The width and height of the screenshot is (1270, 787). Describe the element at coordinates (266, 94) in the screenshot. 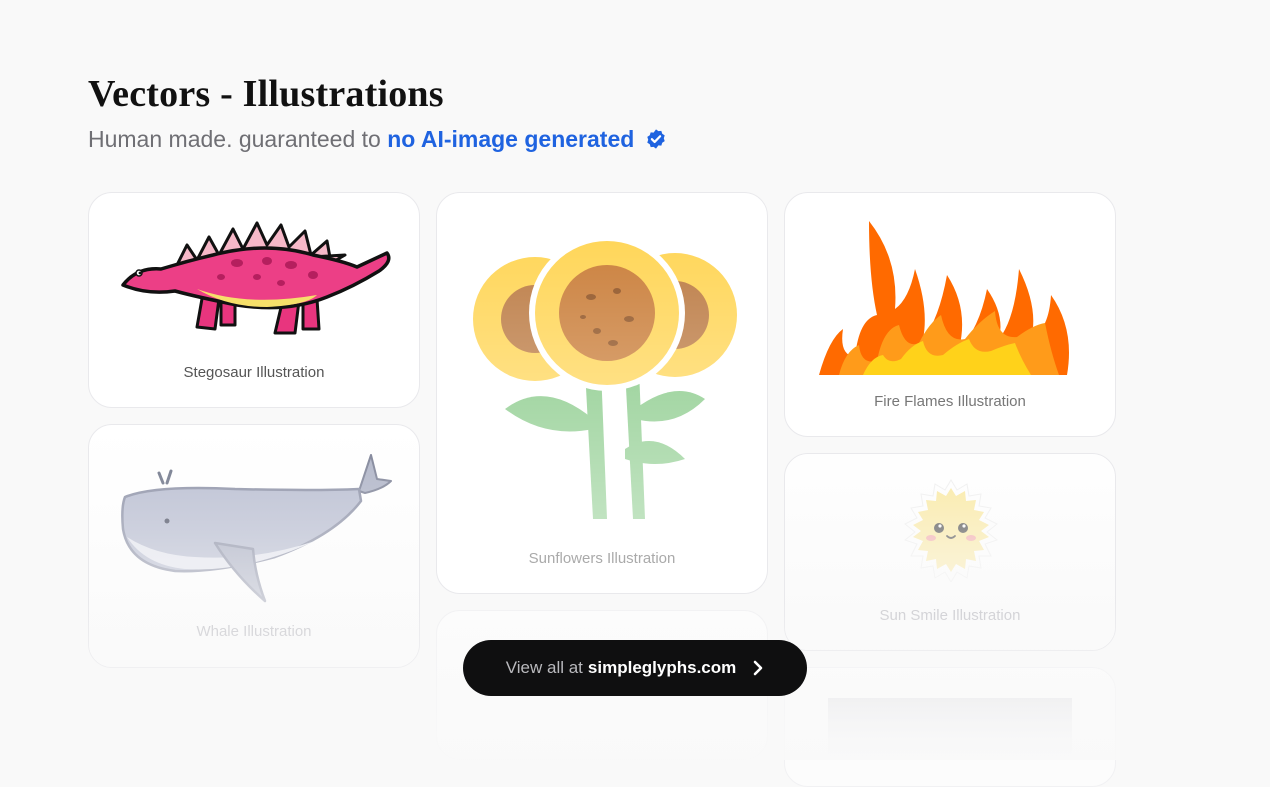

I see `page-title: Vectors - Illustrations` at that location.